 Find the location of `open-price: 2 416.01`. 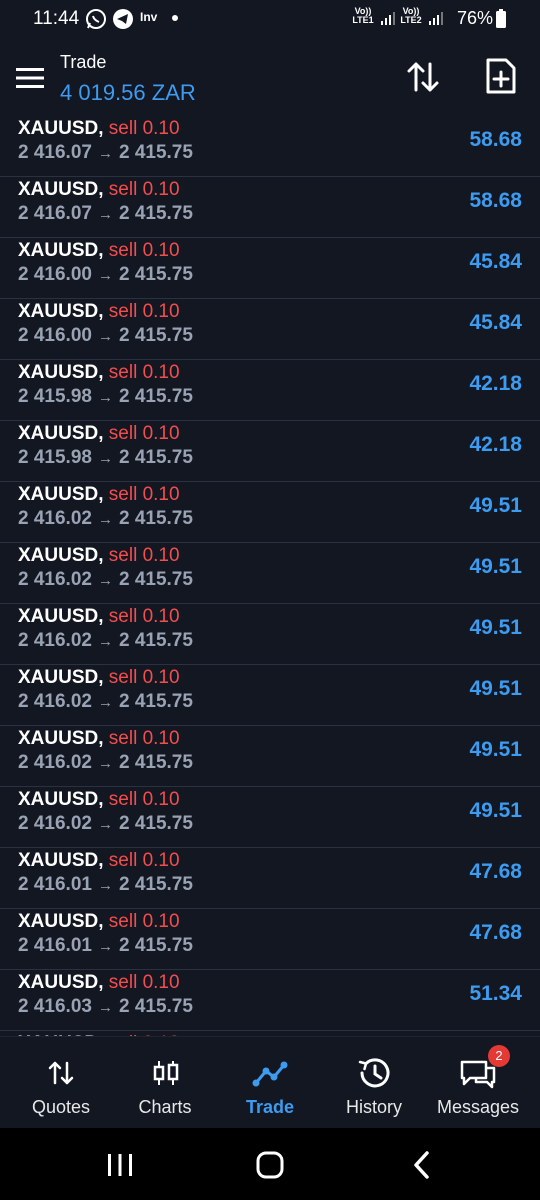

open-price: 2 416.01 is located at coordinates (55, 884).